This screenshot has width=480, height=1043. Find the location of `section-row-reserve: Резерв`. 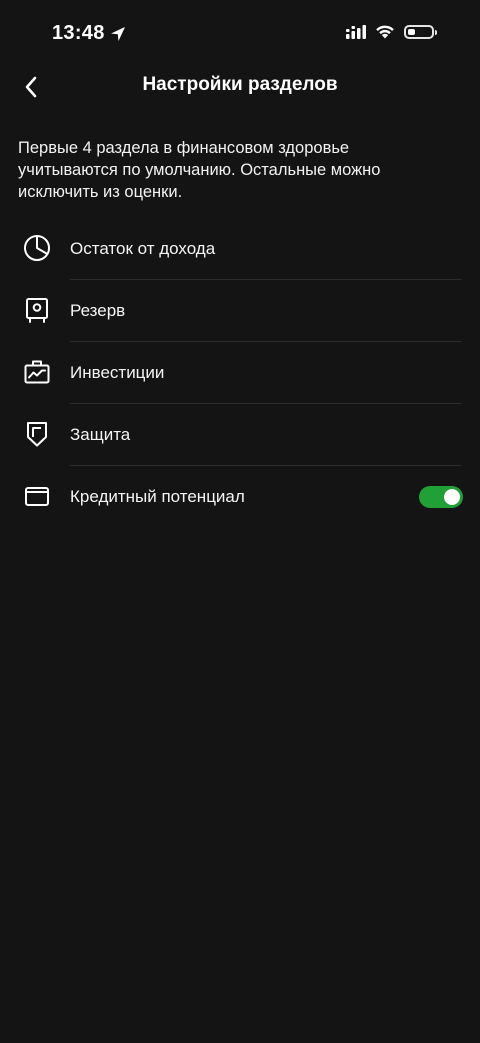

section-row-reserve: Резерв is located at coordinates (240, 311).